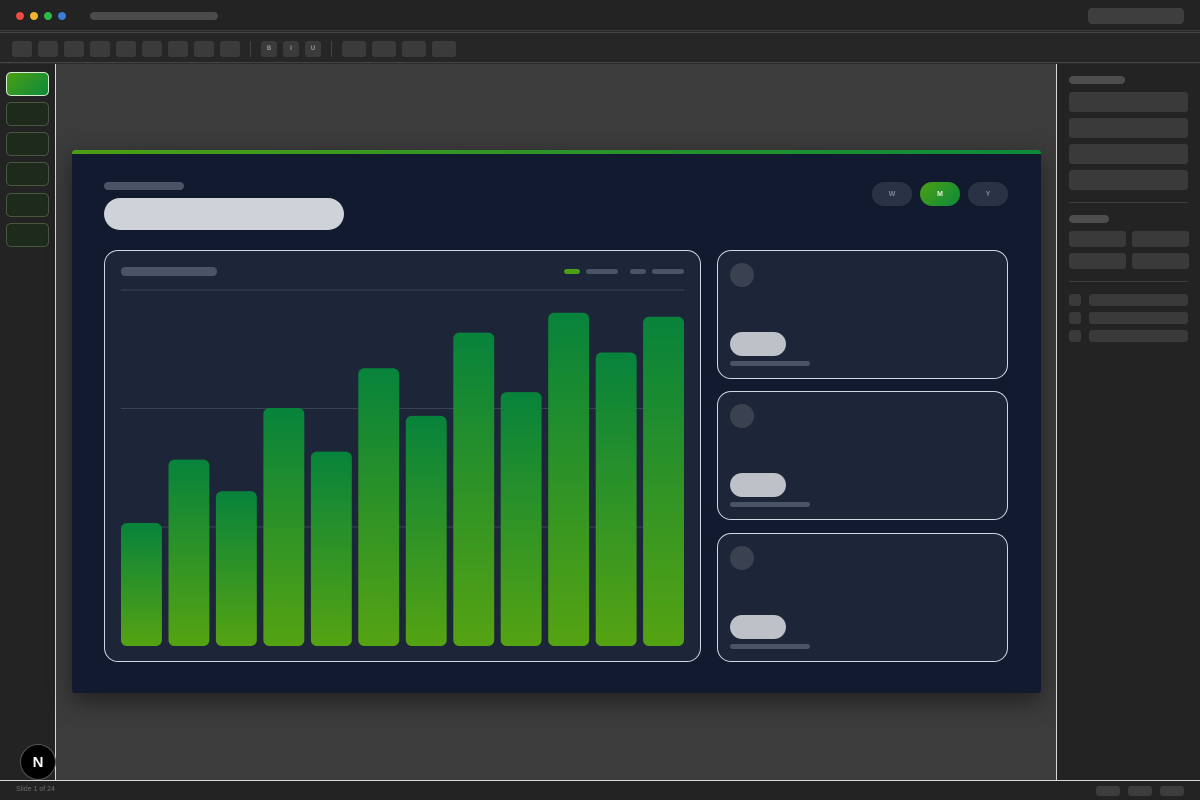 The height and width of the screenshot is (800, 1200). Describe the element at coordinates (1097, 239) in the screenshot. I see `inspector-input-x` at that location.